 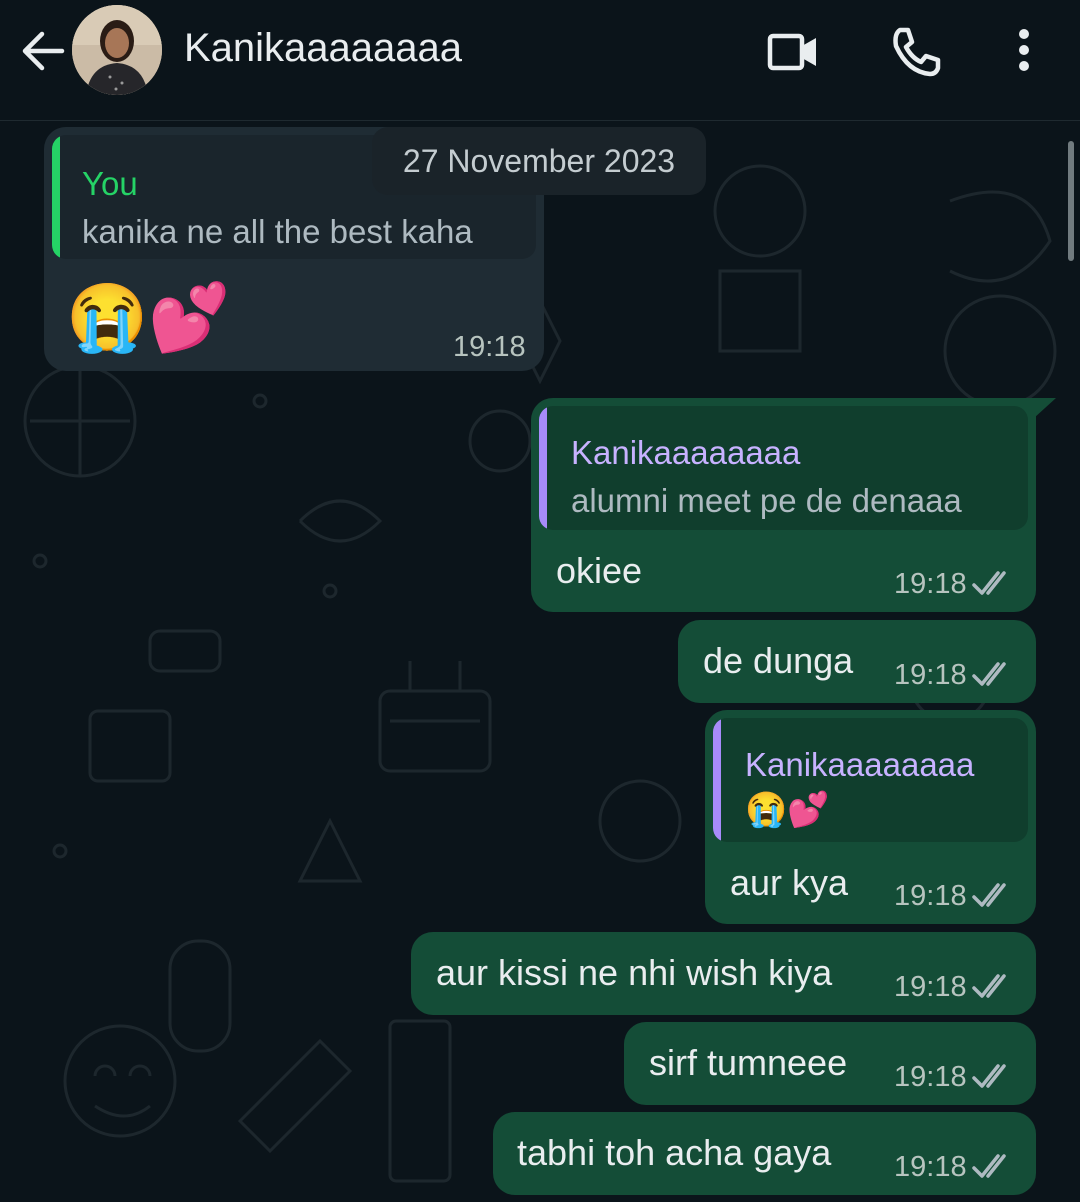 I want to click on message-text: de dunga, so click(x=778, y=660).